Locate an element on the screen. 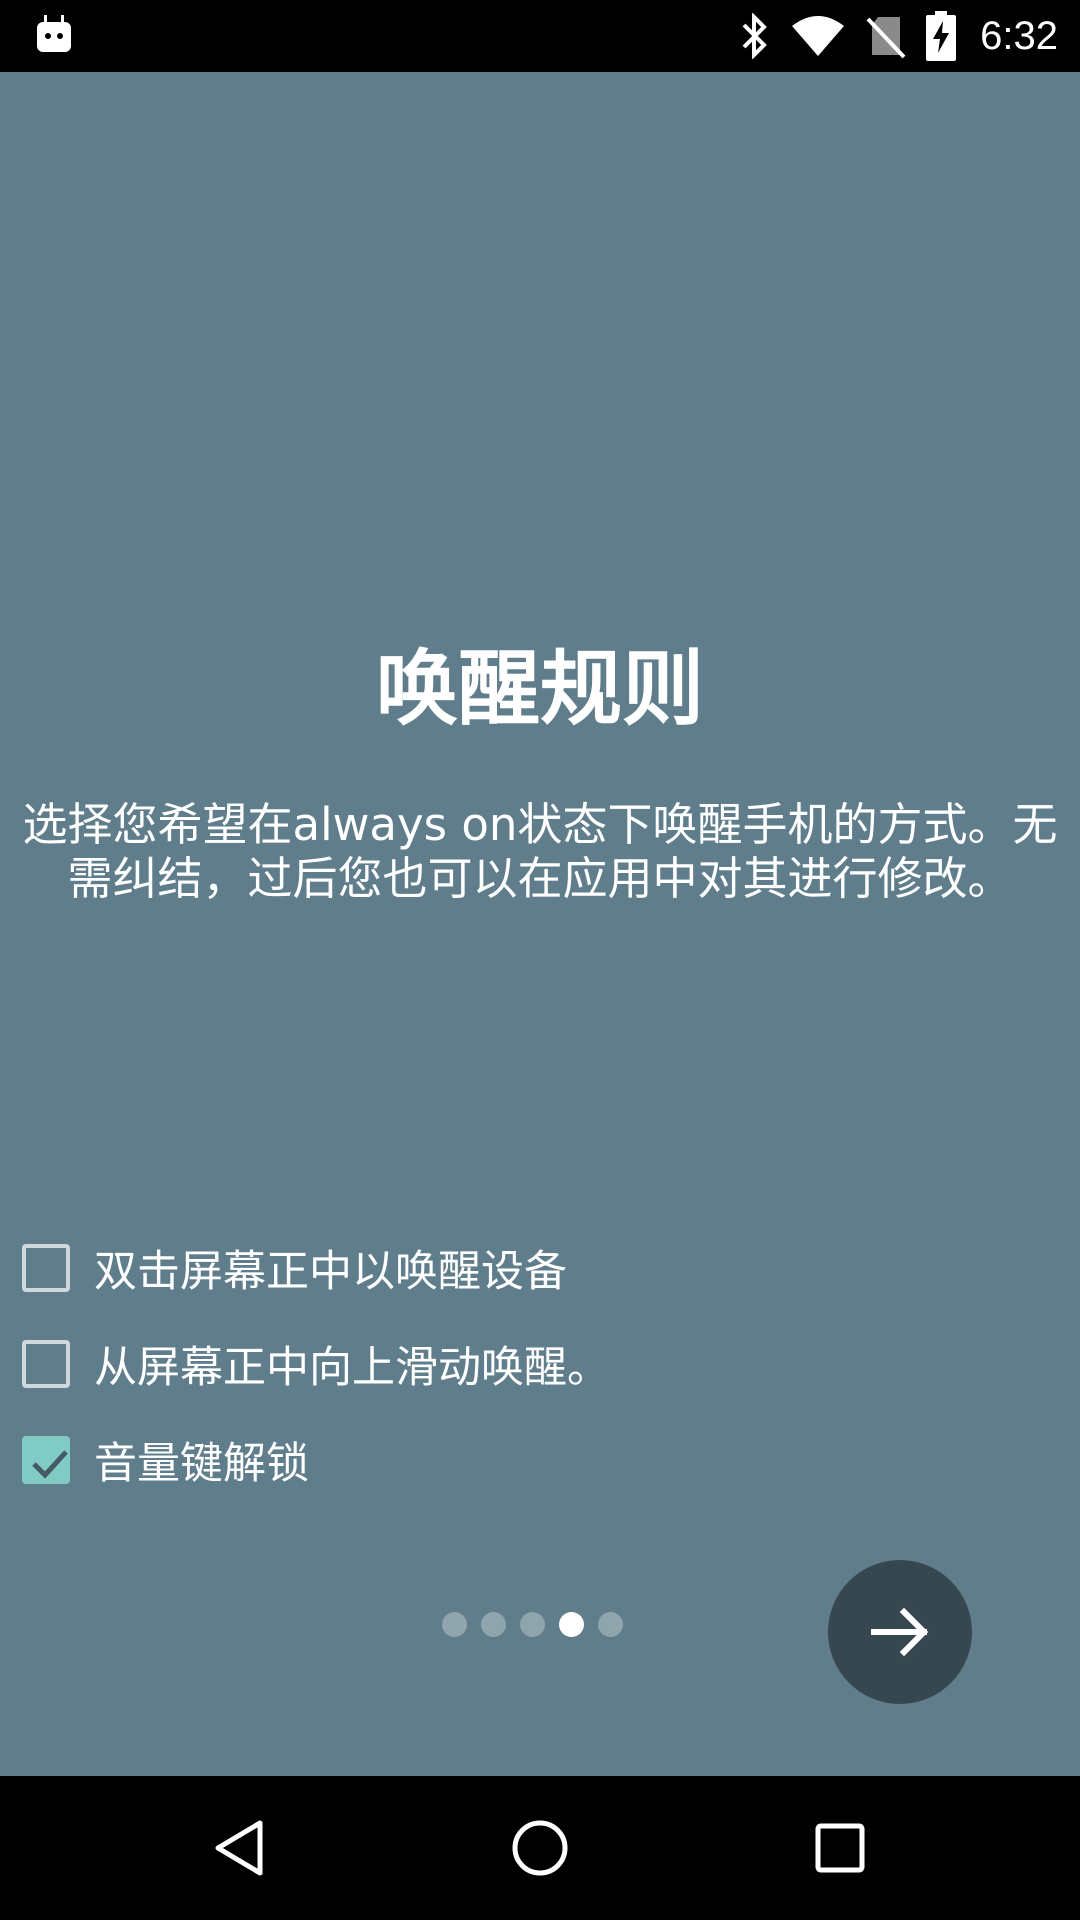 This screenshot has width=1080, height=1920. home-button is located at coordinates (540, 1848).